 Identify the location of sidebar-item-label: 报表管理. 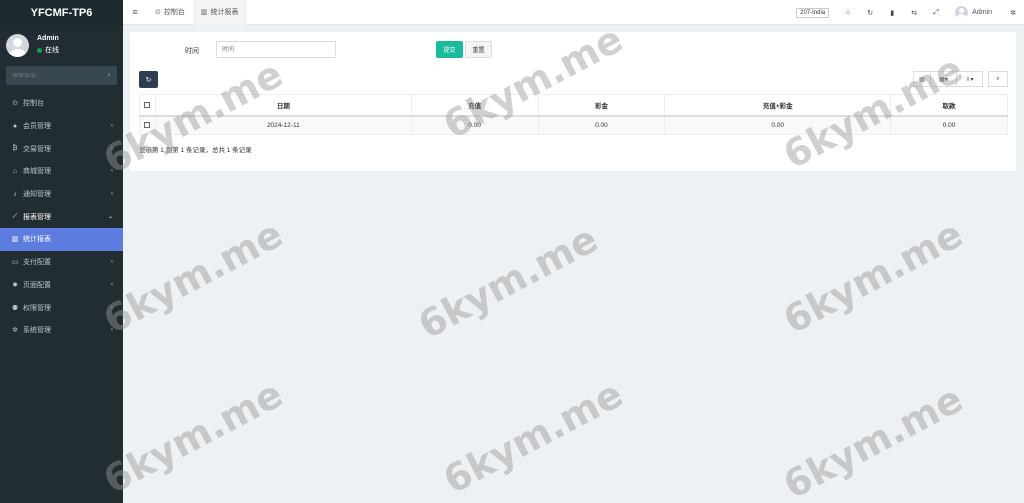
(37, 217).